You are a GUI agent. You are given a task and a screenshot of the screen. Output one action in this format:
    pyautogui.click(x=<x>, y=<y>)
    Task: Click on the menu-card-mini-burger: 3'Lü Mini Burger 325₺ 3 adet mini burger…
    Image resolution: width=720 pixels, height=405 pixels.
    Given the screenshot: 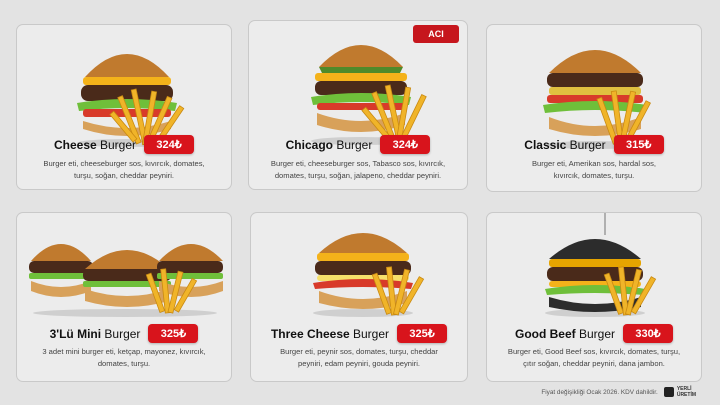 What is the action you would take?
    pyautogui.click(x=124, y=297)
    